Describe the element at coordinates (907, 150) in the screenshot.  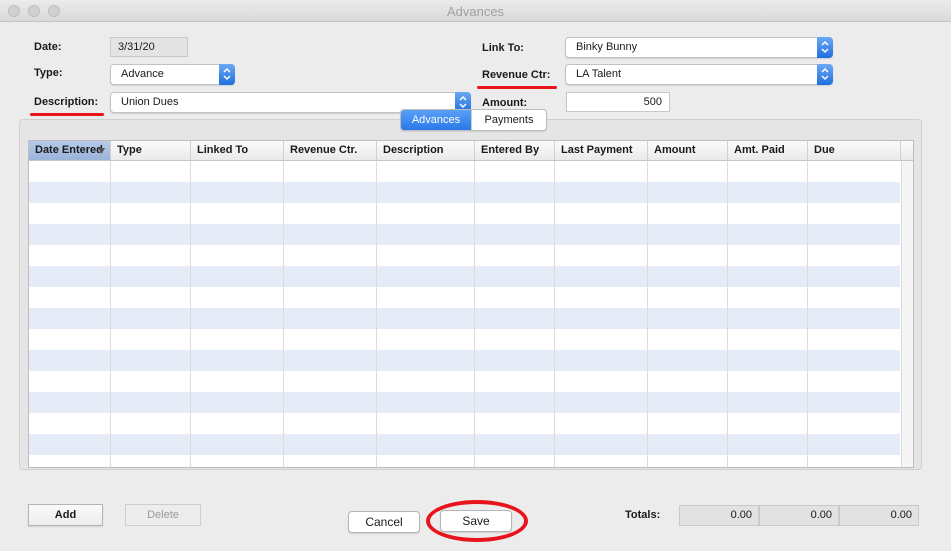
I see `column-header-corner` at that location.